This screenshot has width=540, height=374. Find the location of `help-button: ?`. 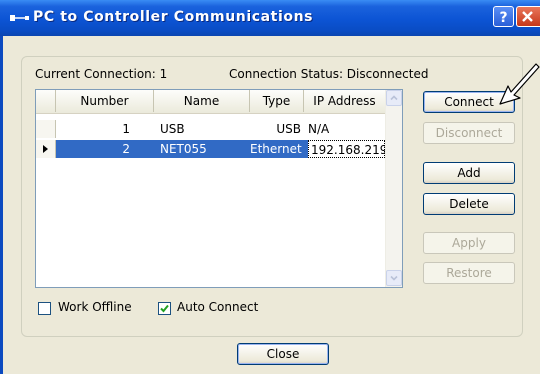

help-button: ? is located at coordinates (503, 16).